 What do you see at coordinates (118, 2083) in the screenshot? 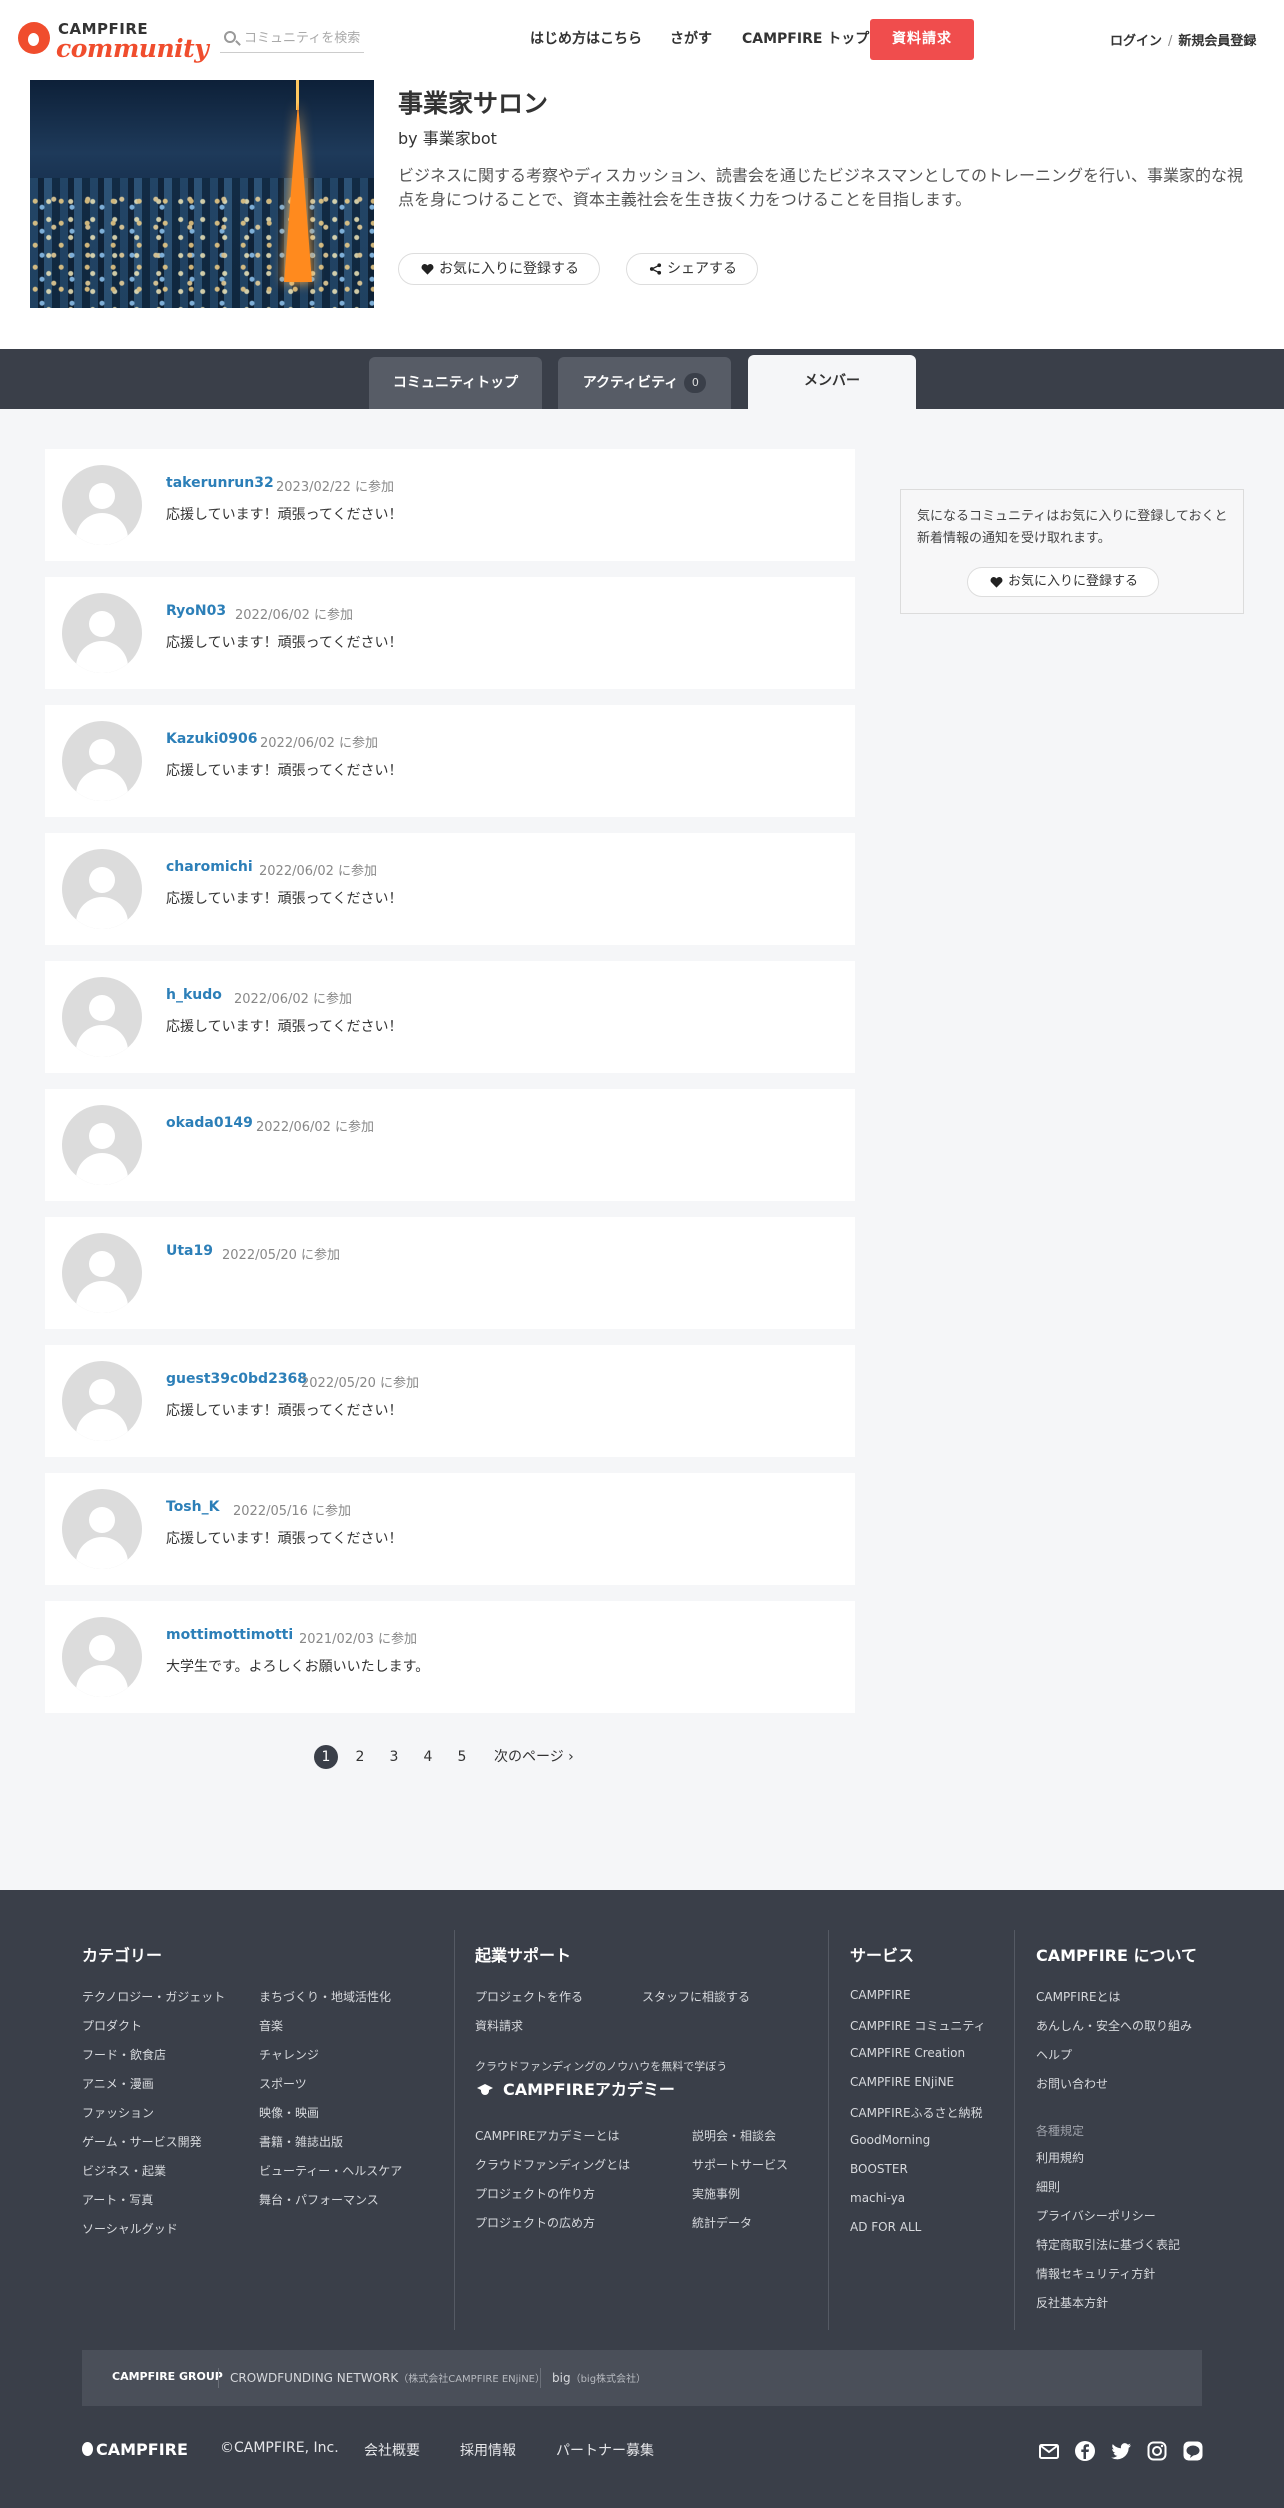
I see `footer-category-link: アニメ・漫画` at bounding box center [118, 2083].